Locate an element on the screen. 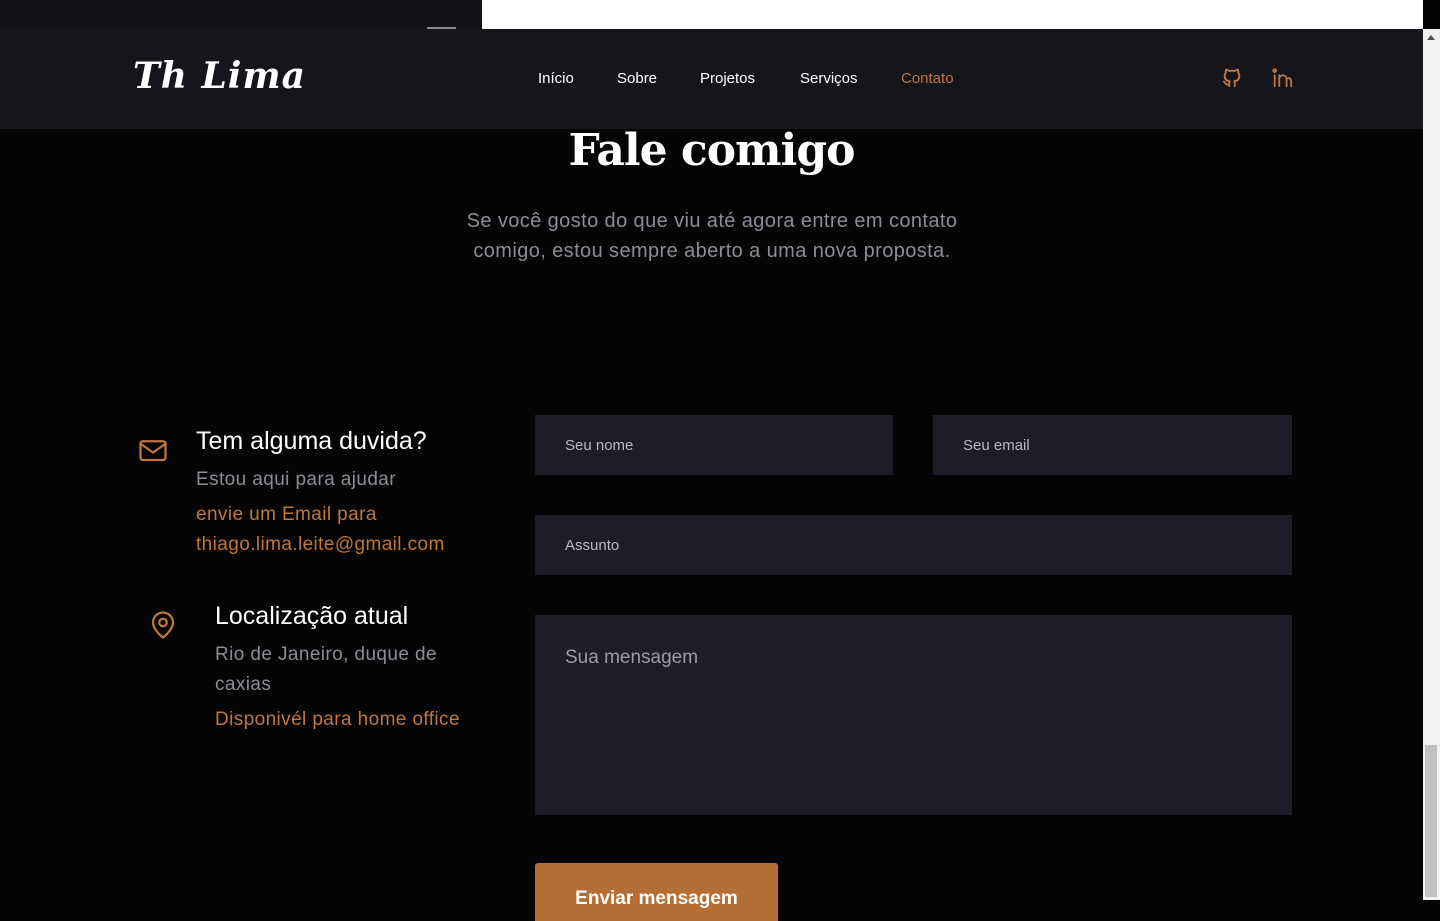  nav-item-contato: Contato is located at coordinates (927, 78).